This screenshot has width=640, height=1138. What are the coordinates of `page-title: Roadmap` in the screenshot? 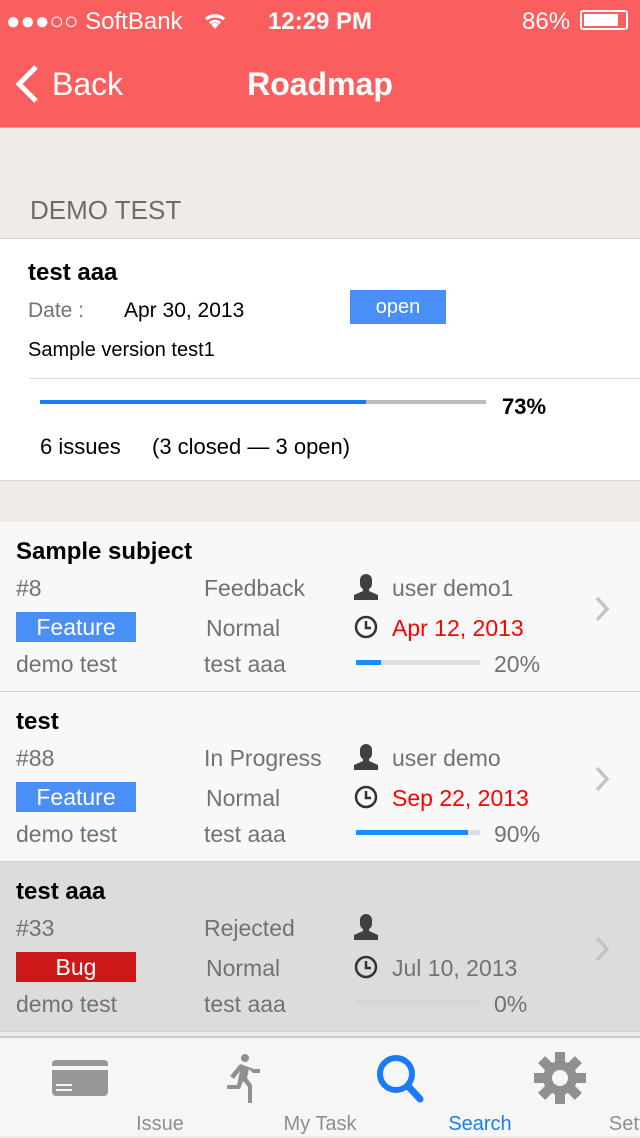 It's located at (320, 84).